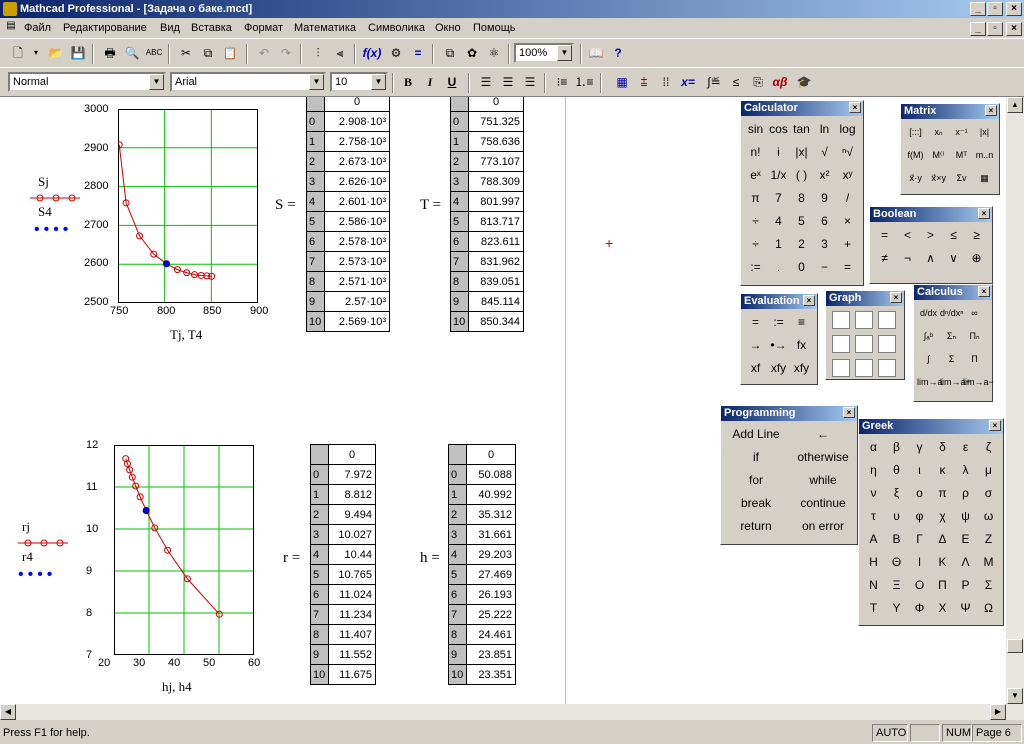  Describe the element at coordinates (318, 53) in the screenshot. I see `align-across-icon: ⫶` at that location.